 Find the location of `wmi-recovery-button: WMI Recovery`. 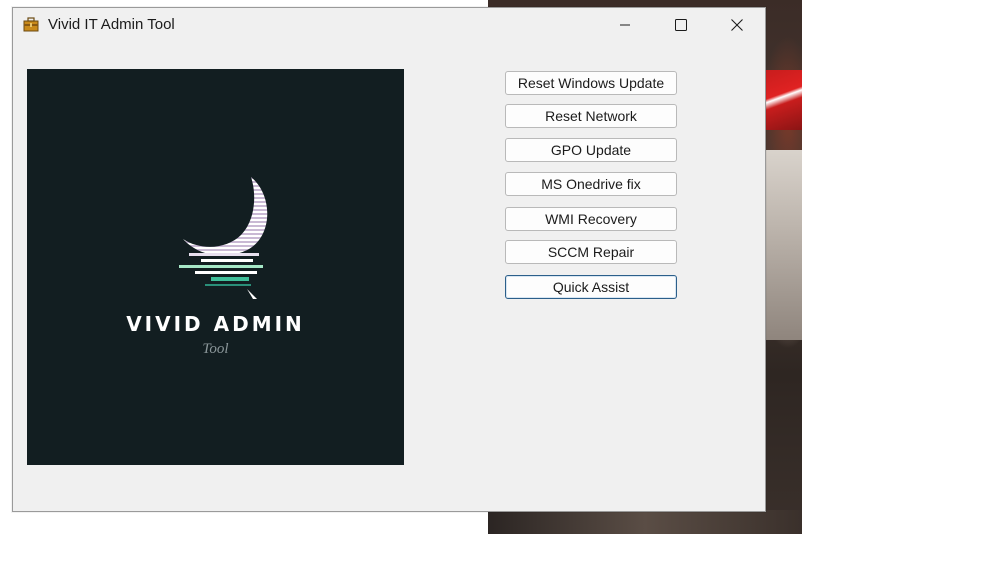

wmi-recovery-button: WMI Recovery is located at coordinates (591, 219).